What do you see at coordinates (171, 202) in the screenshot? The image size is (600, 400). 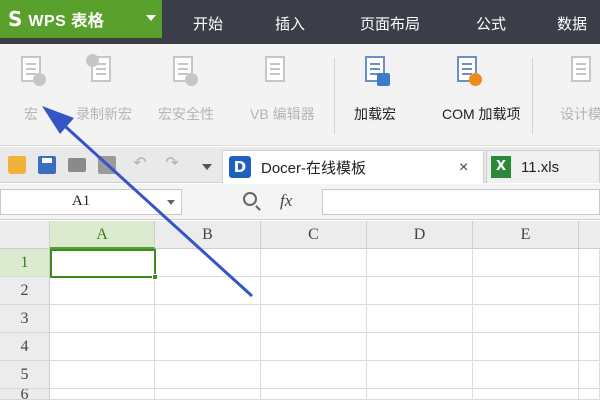 I see `chevron-down-icon` at bounding box center [171, 202].